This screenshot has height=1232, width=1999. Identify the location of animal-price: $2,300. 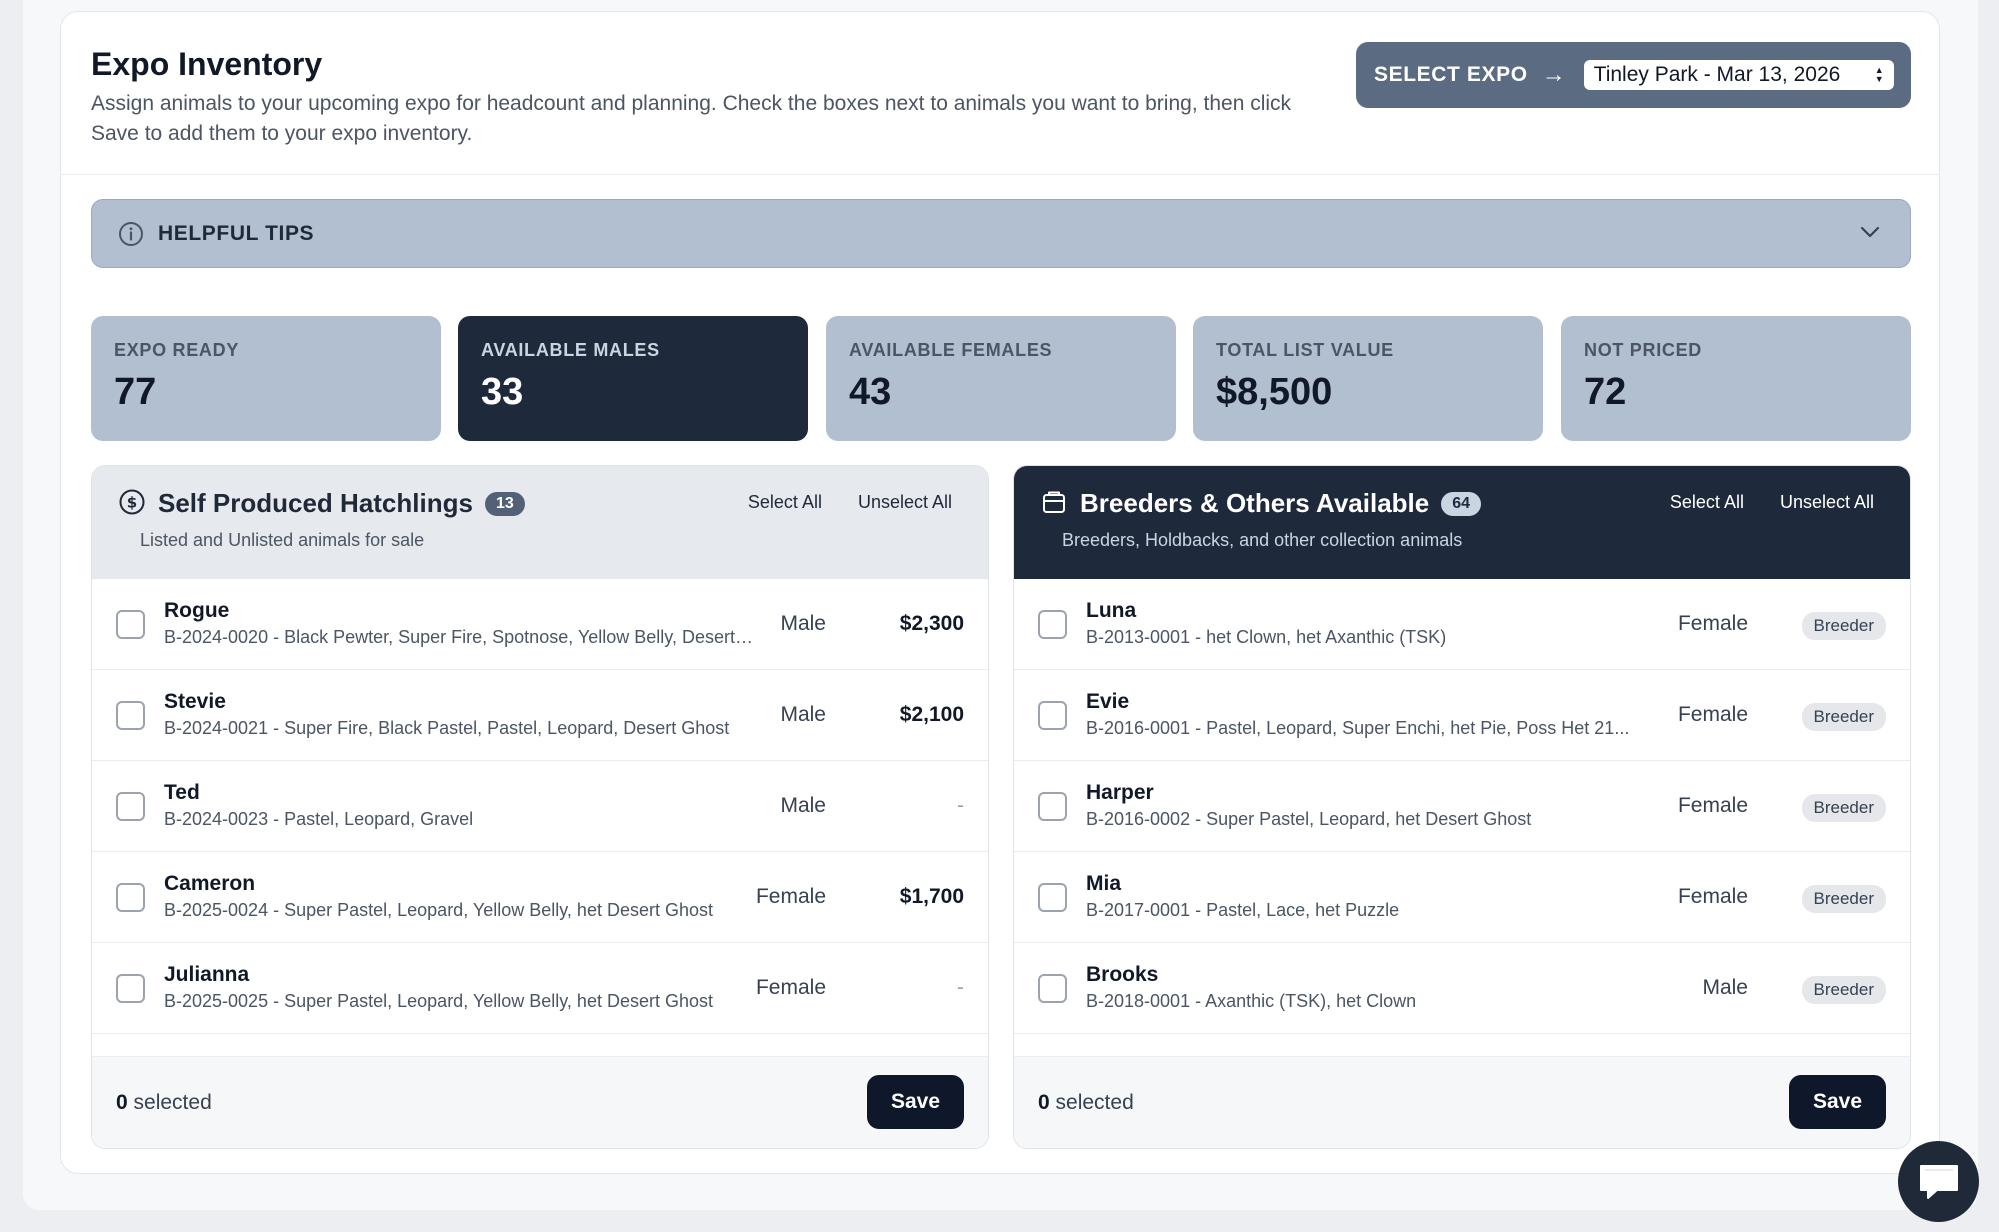
(931, 623).